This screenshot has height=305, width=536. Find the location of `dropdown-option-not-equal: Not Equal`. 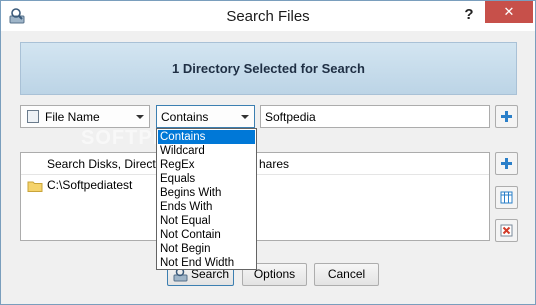

dropdown-option-not-equal: Not Equal is located at coordinates (206, 221).